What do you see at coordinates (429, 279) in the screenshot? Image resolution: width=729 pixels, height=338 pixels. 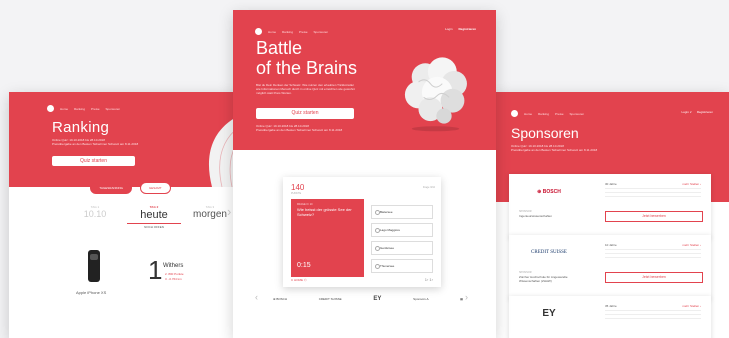 I see `quiz-pagination: 1› 1›` at bounding box center [429, 279].